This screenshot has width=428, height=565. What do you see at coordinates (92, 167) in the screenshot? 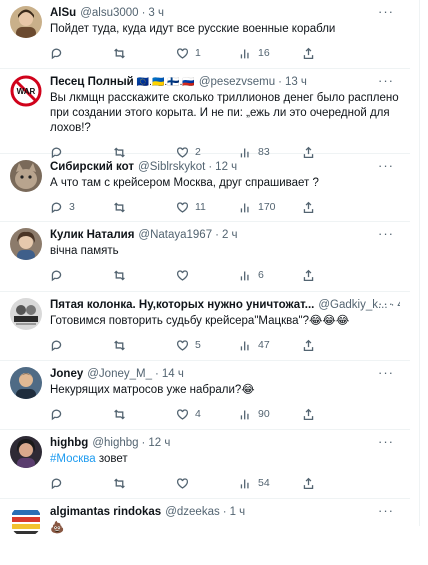
I see `author-name: Сибирский кот` at bounding box center [92, 167].